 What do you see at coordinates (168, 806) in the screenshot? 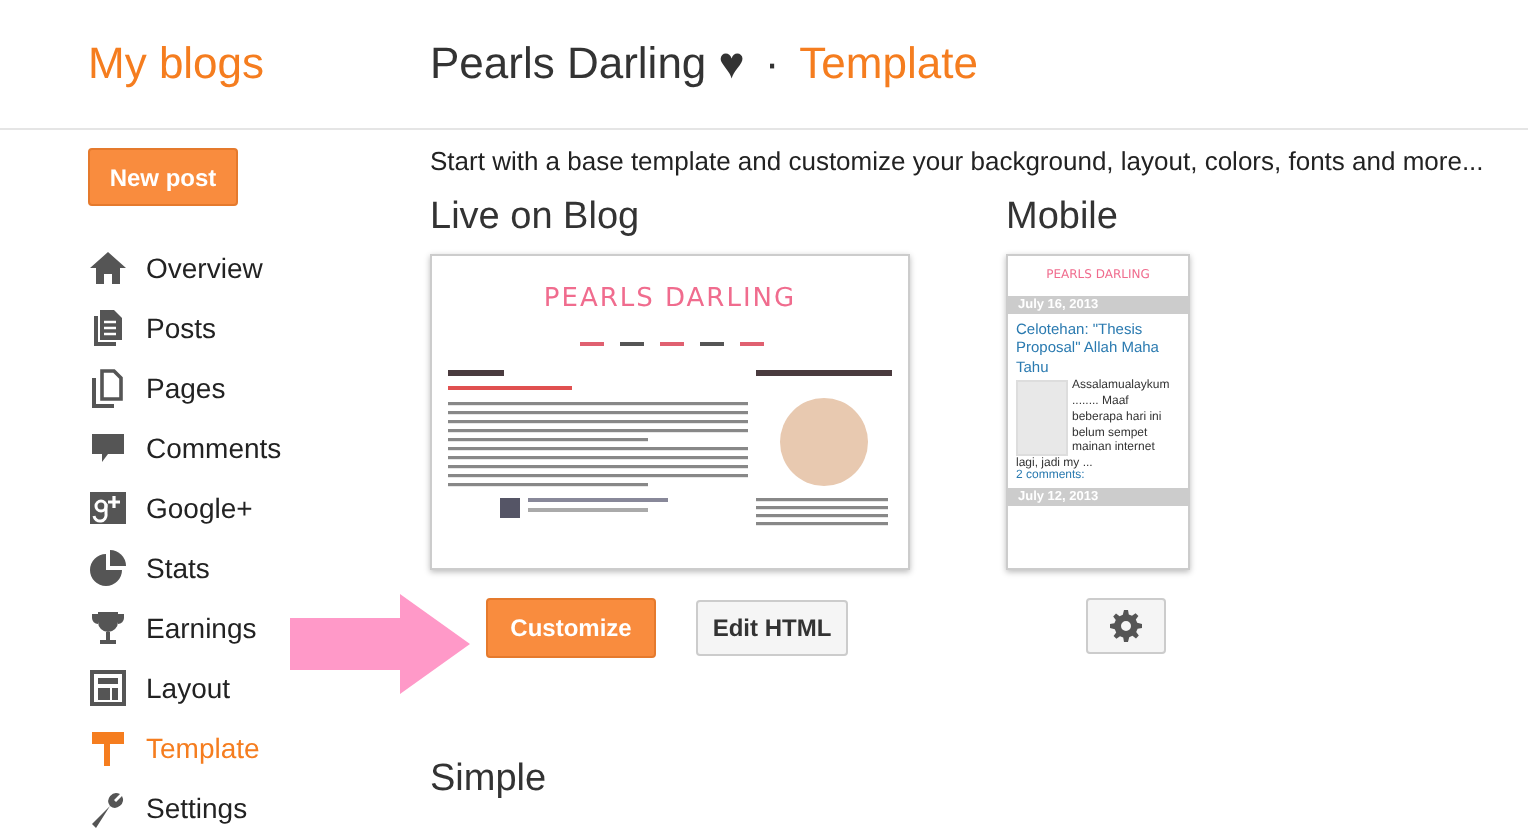
I see `sidebar-item: Settings` at bounding box center [168, 806].